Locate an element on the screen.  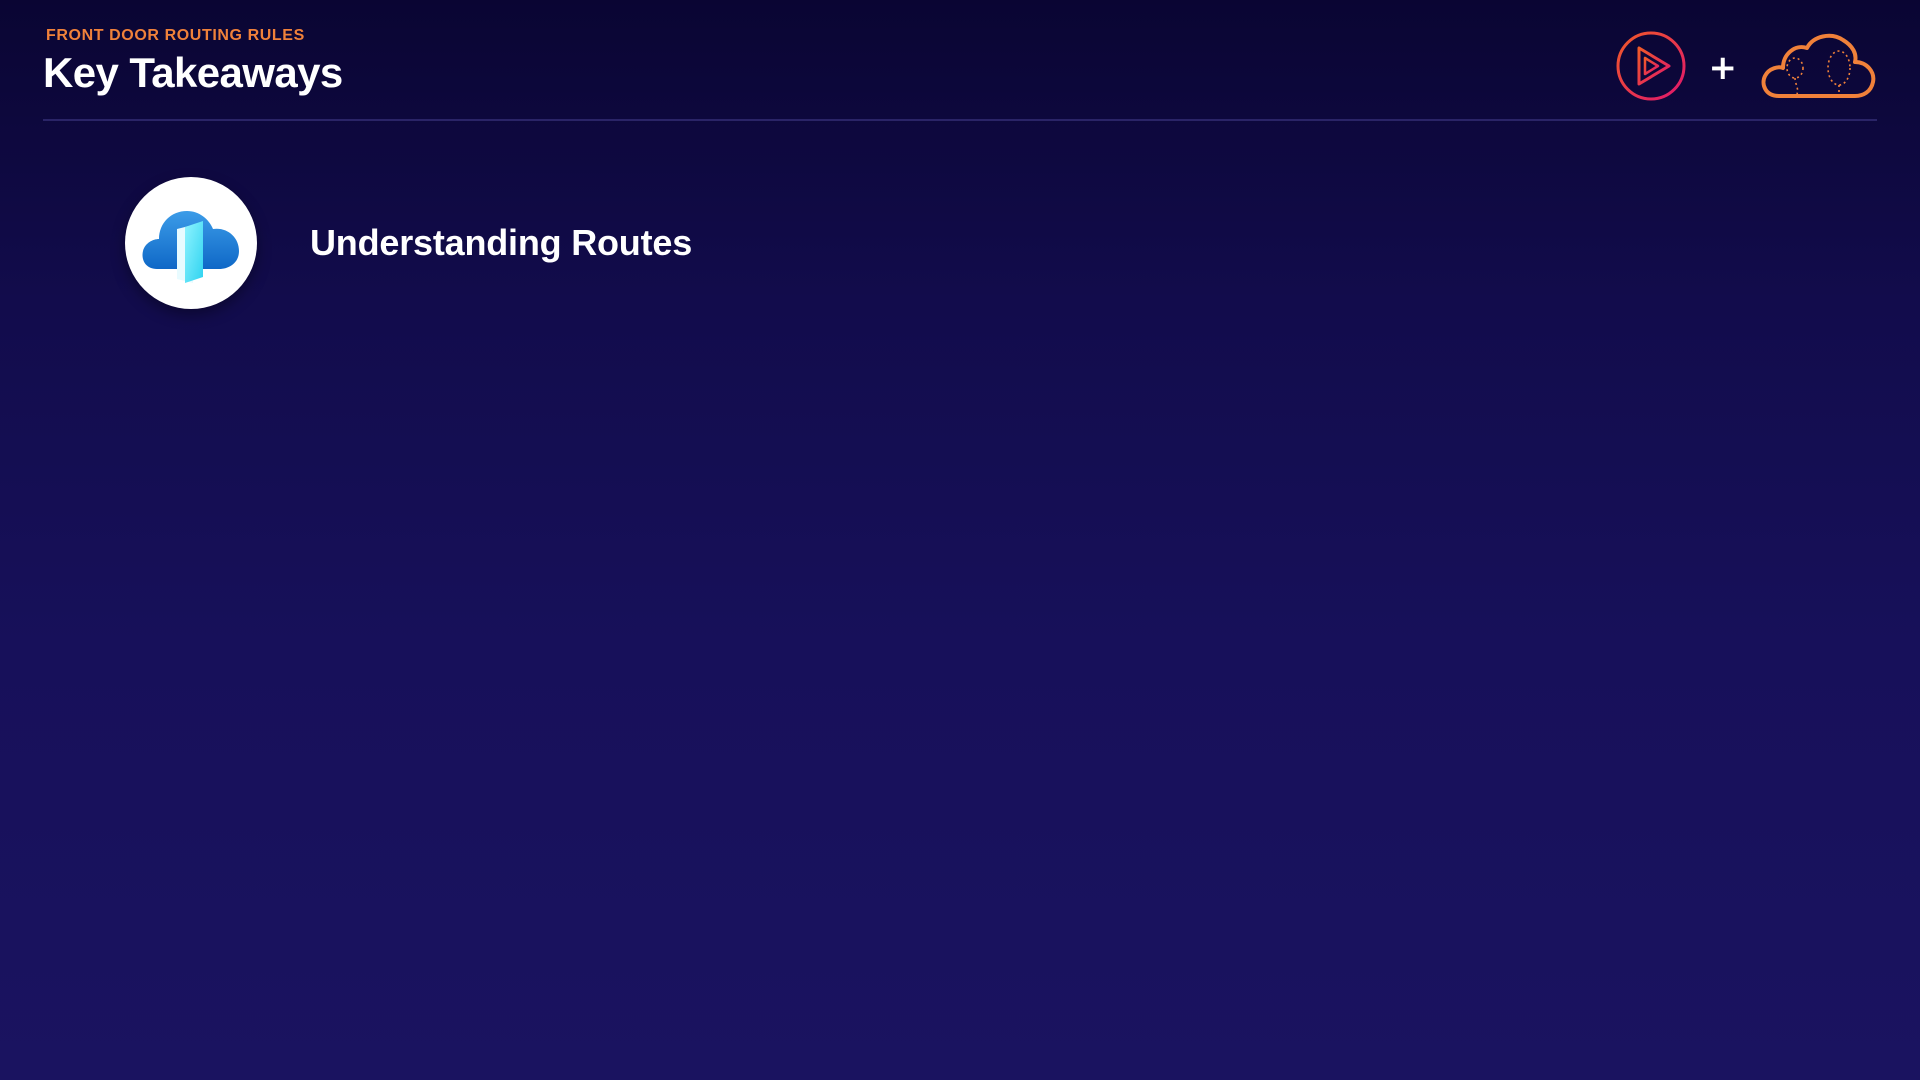
takeaway-item: Understanding Routes is located at coordinates (408, 243).